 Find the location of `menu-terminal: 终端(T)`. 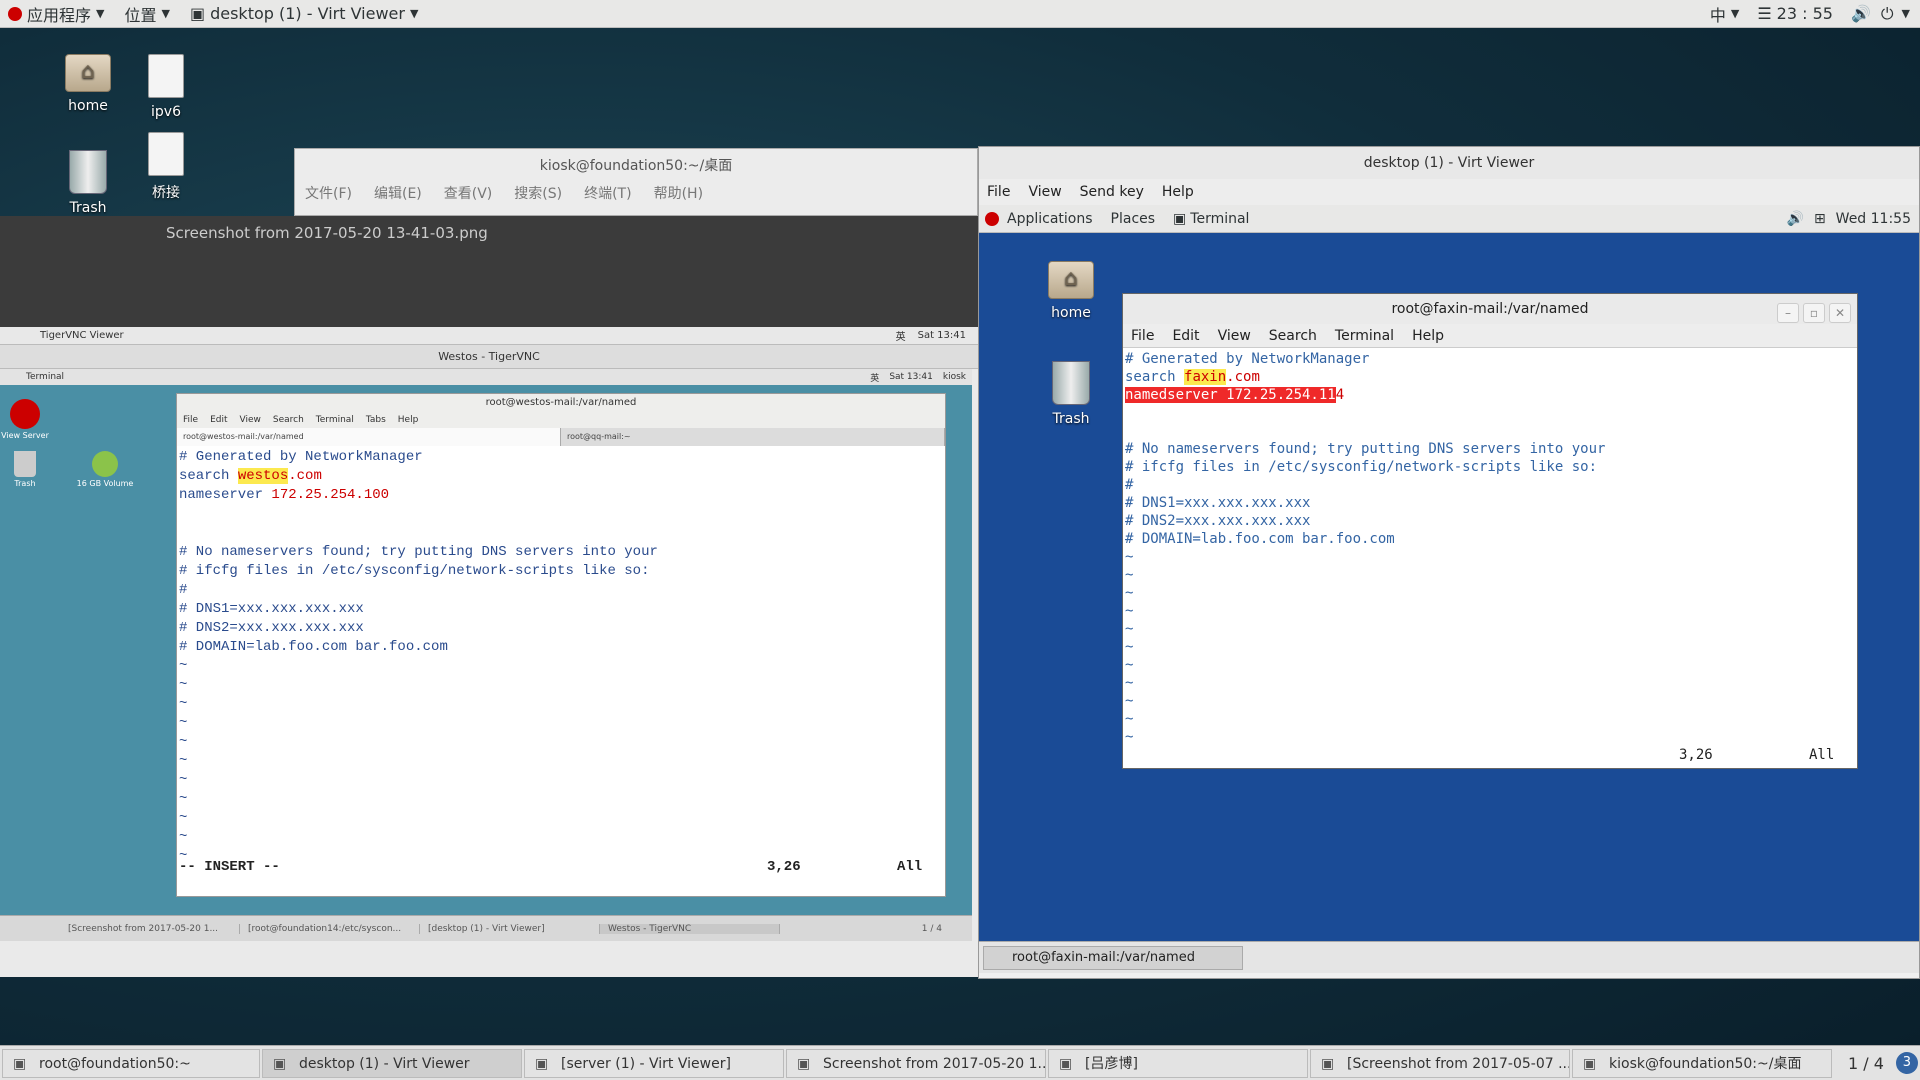

menu-terminal: 终端(T) is located at coordinates (607, 193).